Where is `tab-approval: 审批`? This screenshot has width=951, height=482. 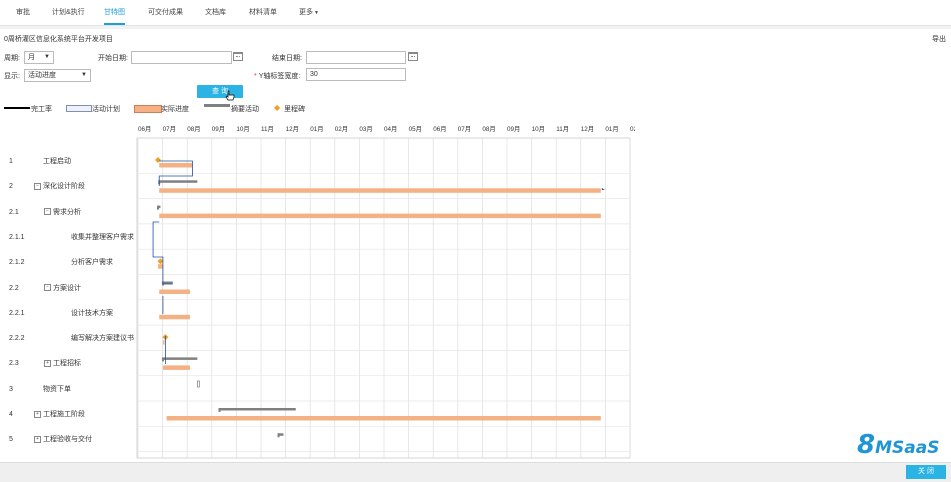 tab-approval: 审批 is located at coordinates (23, 12).